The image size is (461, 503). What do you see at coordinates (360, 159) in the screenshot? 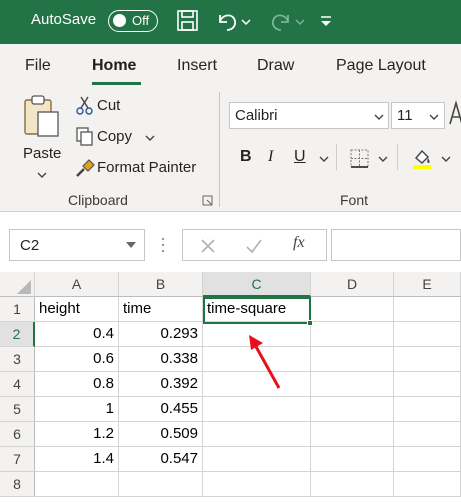
I see `borders-icon` at bounding box center [360, 159].